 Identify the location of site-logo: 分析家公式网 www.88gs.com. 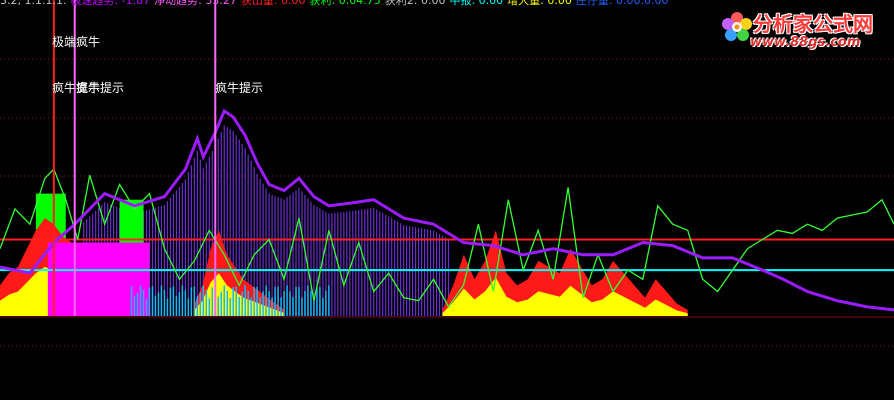
(805, 28).